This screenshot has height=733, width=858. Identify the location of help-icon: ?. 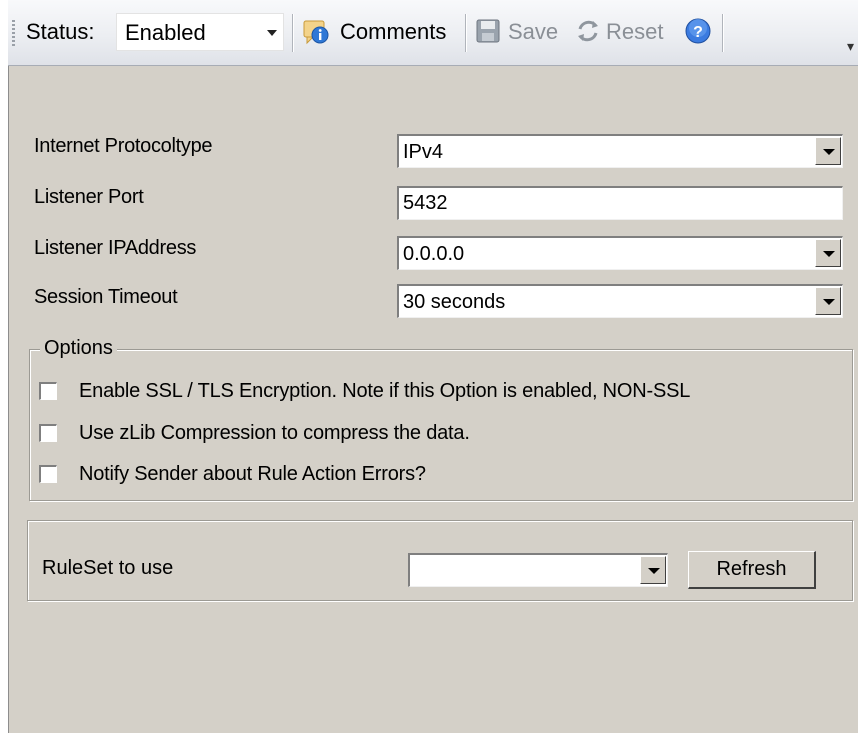
(698, 31).